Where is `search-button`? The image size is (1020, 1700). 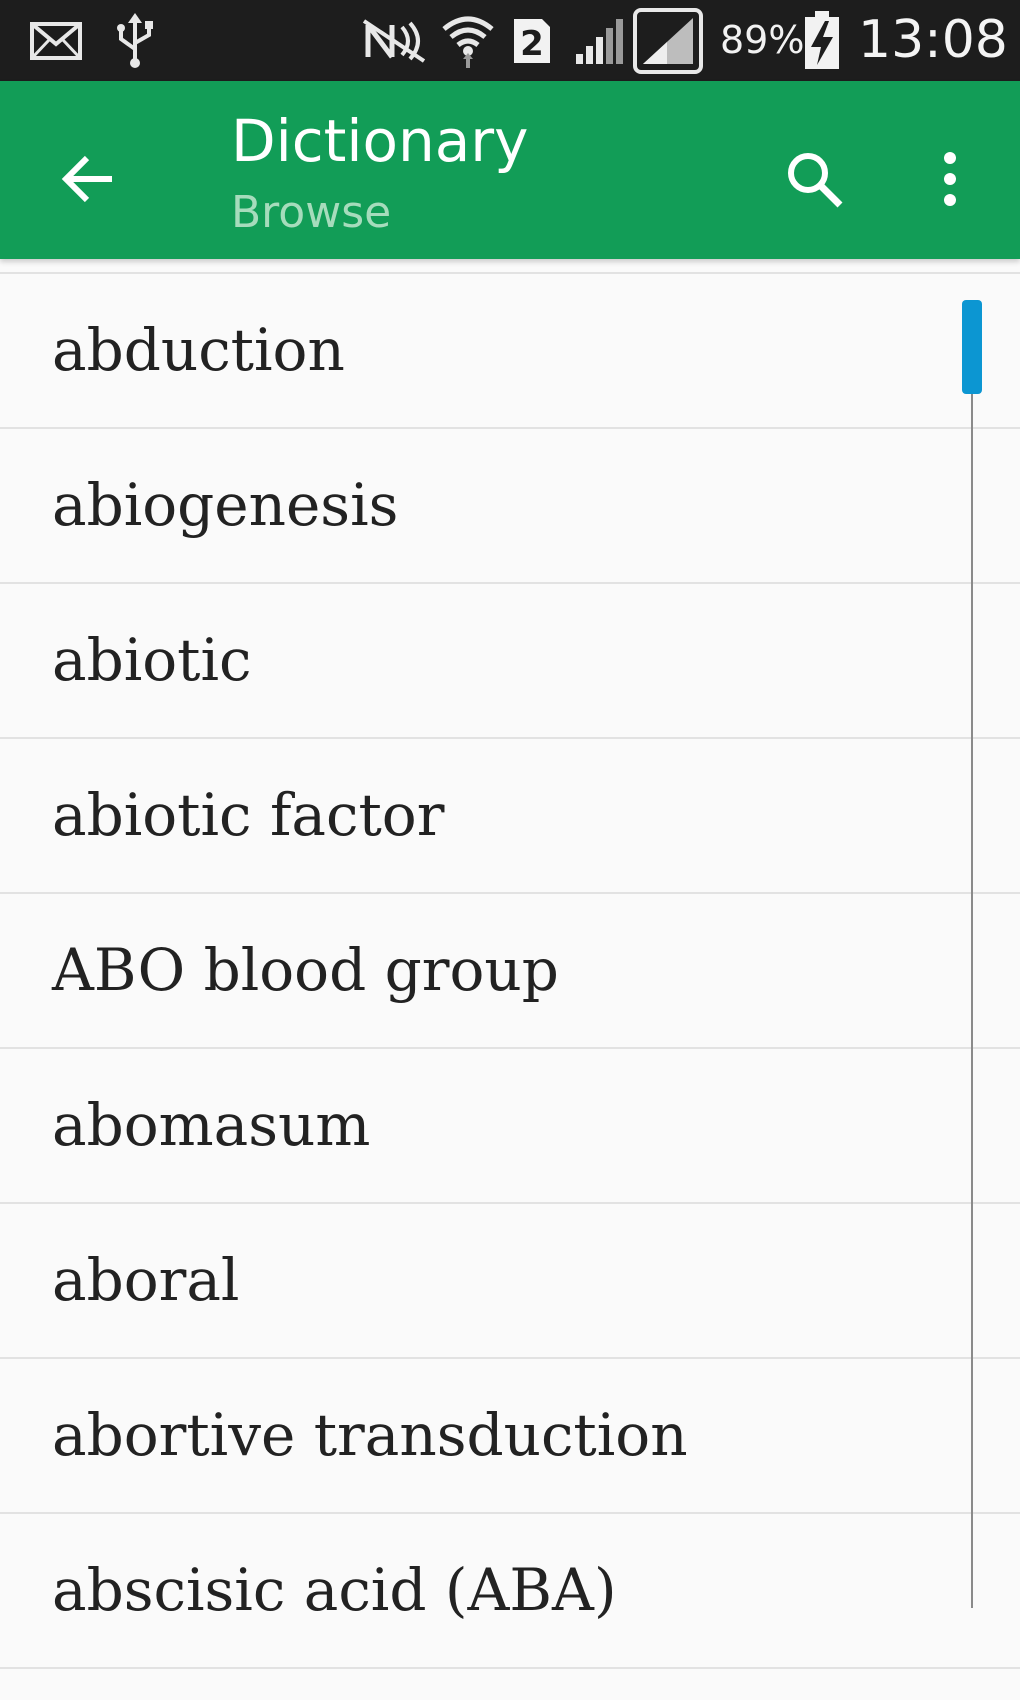
search-button is located at coordinates (814, 179).